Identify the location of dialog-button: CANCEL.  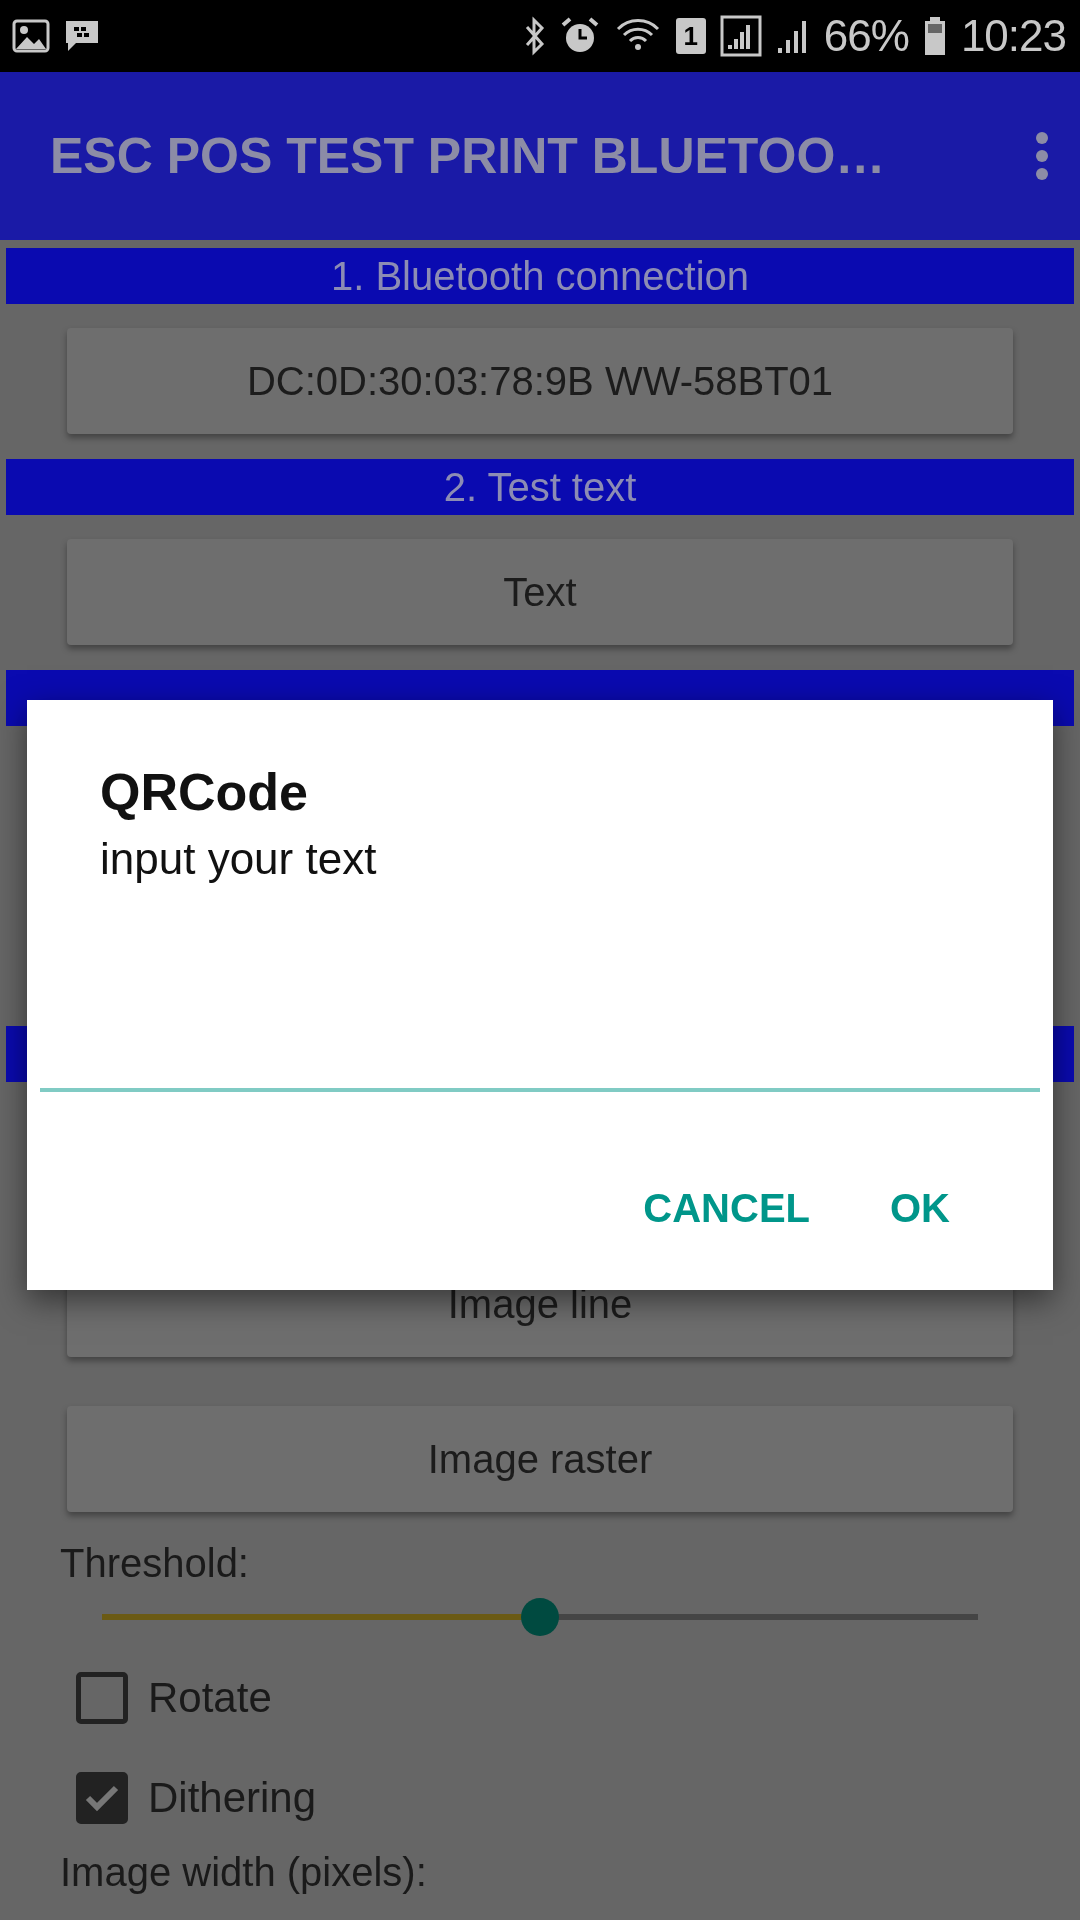
(726, 1208).